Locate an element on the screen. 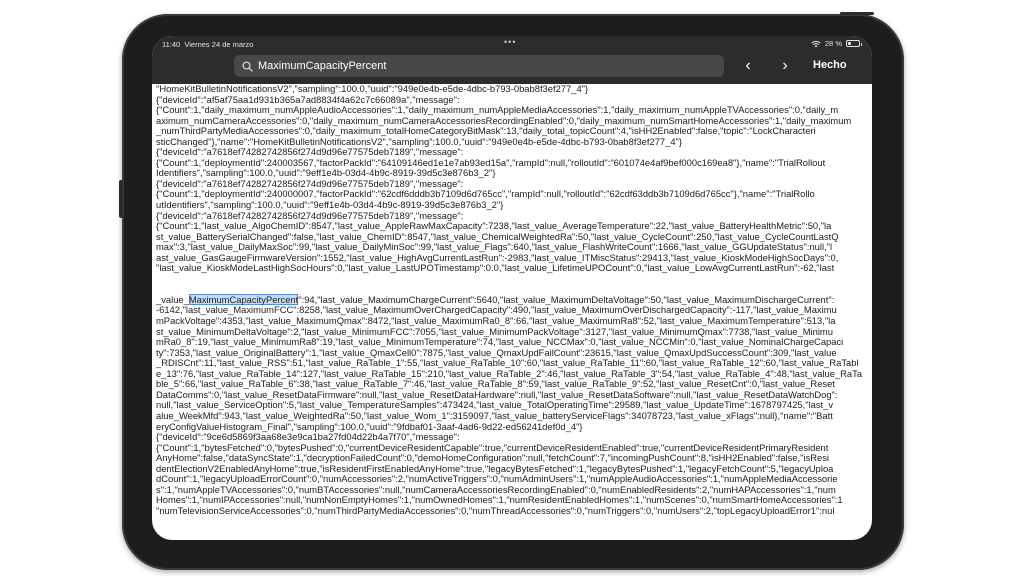  find-search-input: MaximumCapacityPercent is located at coordinates (322, 66).